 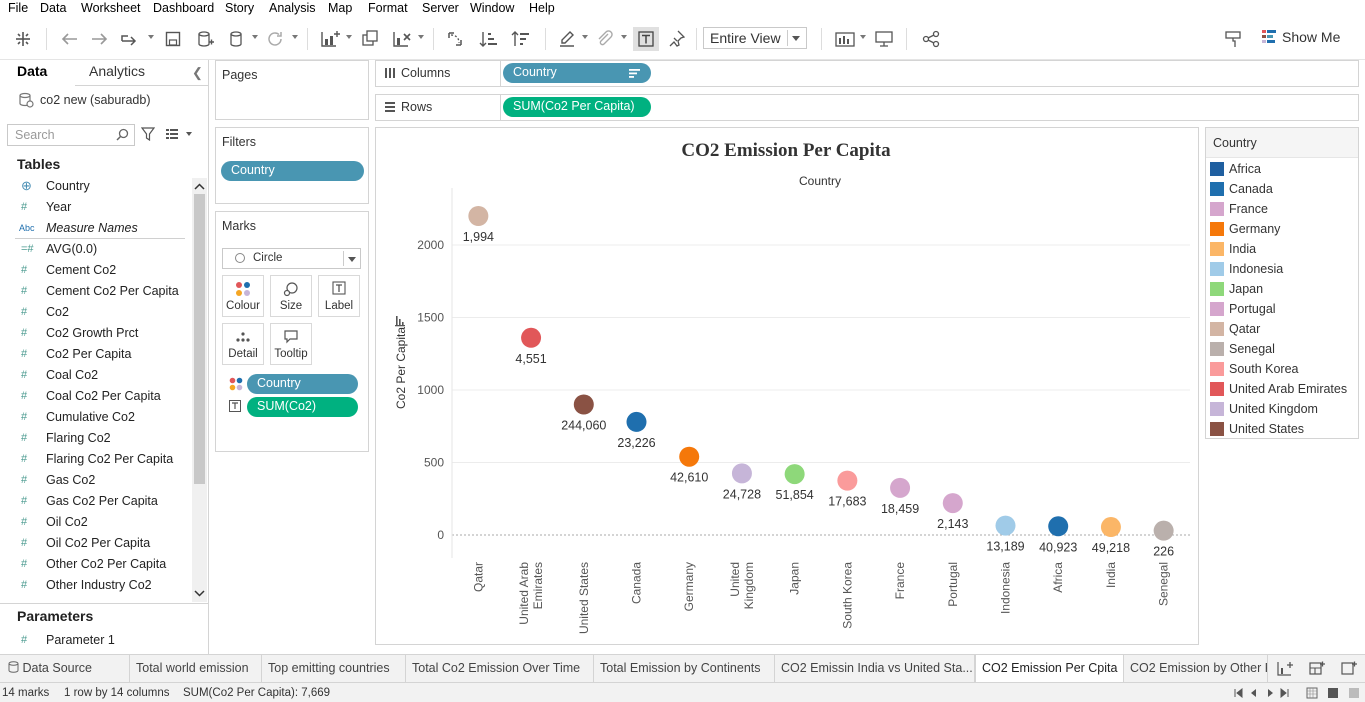 What do you see at coordinates (205, 39) in the screenshot?
I see `new-datasource-icon` at bounding box center [205, 39].